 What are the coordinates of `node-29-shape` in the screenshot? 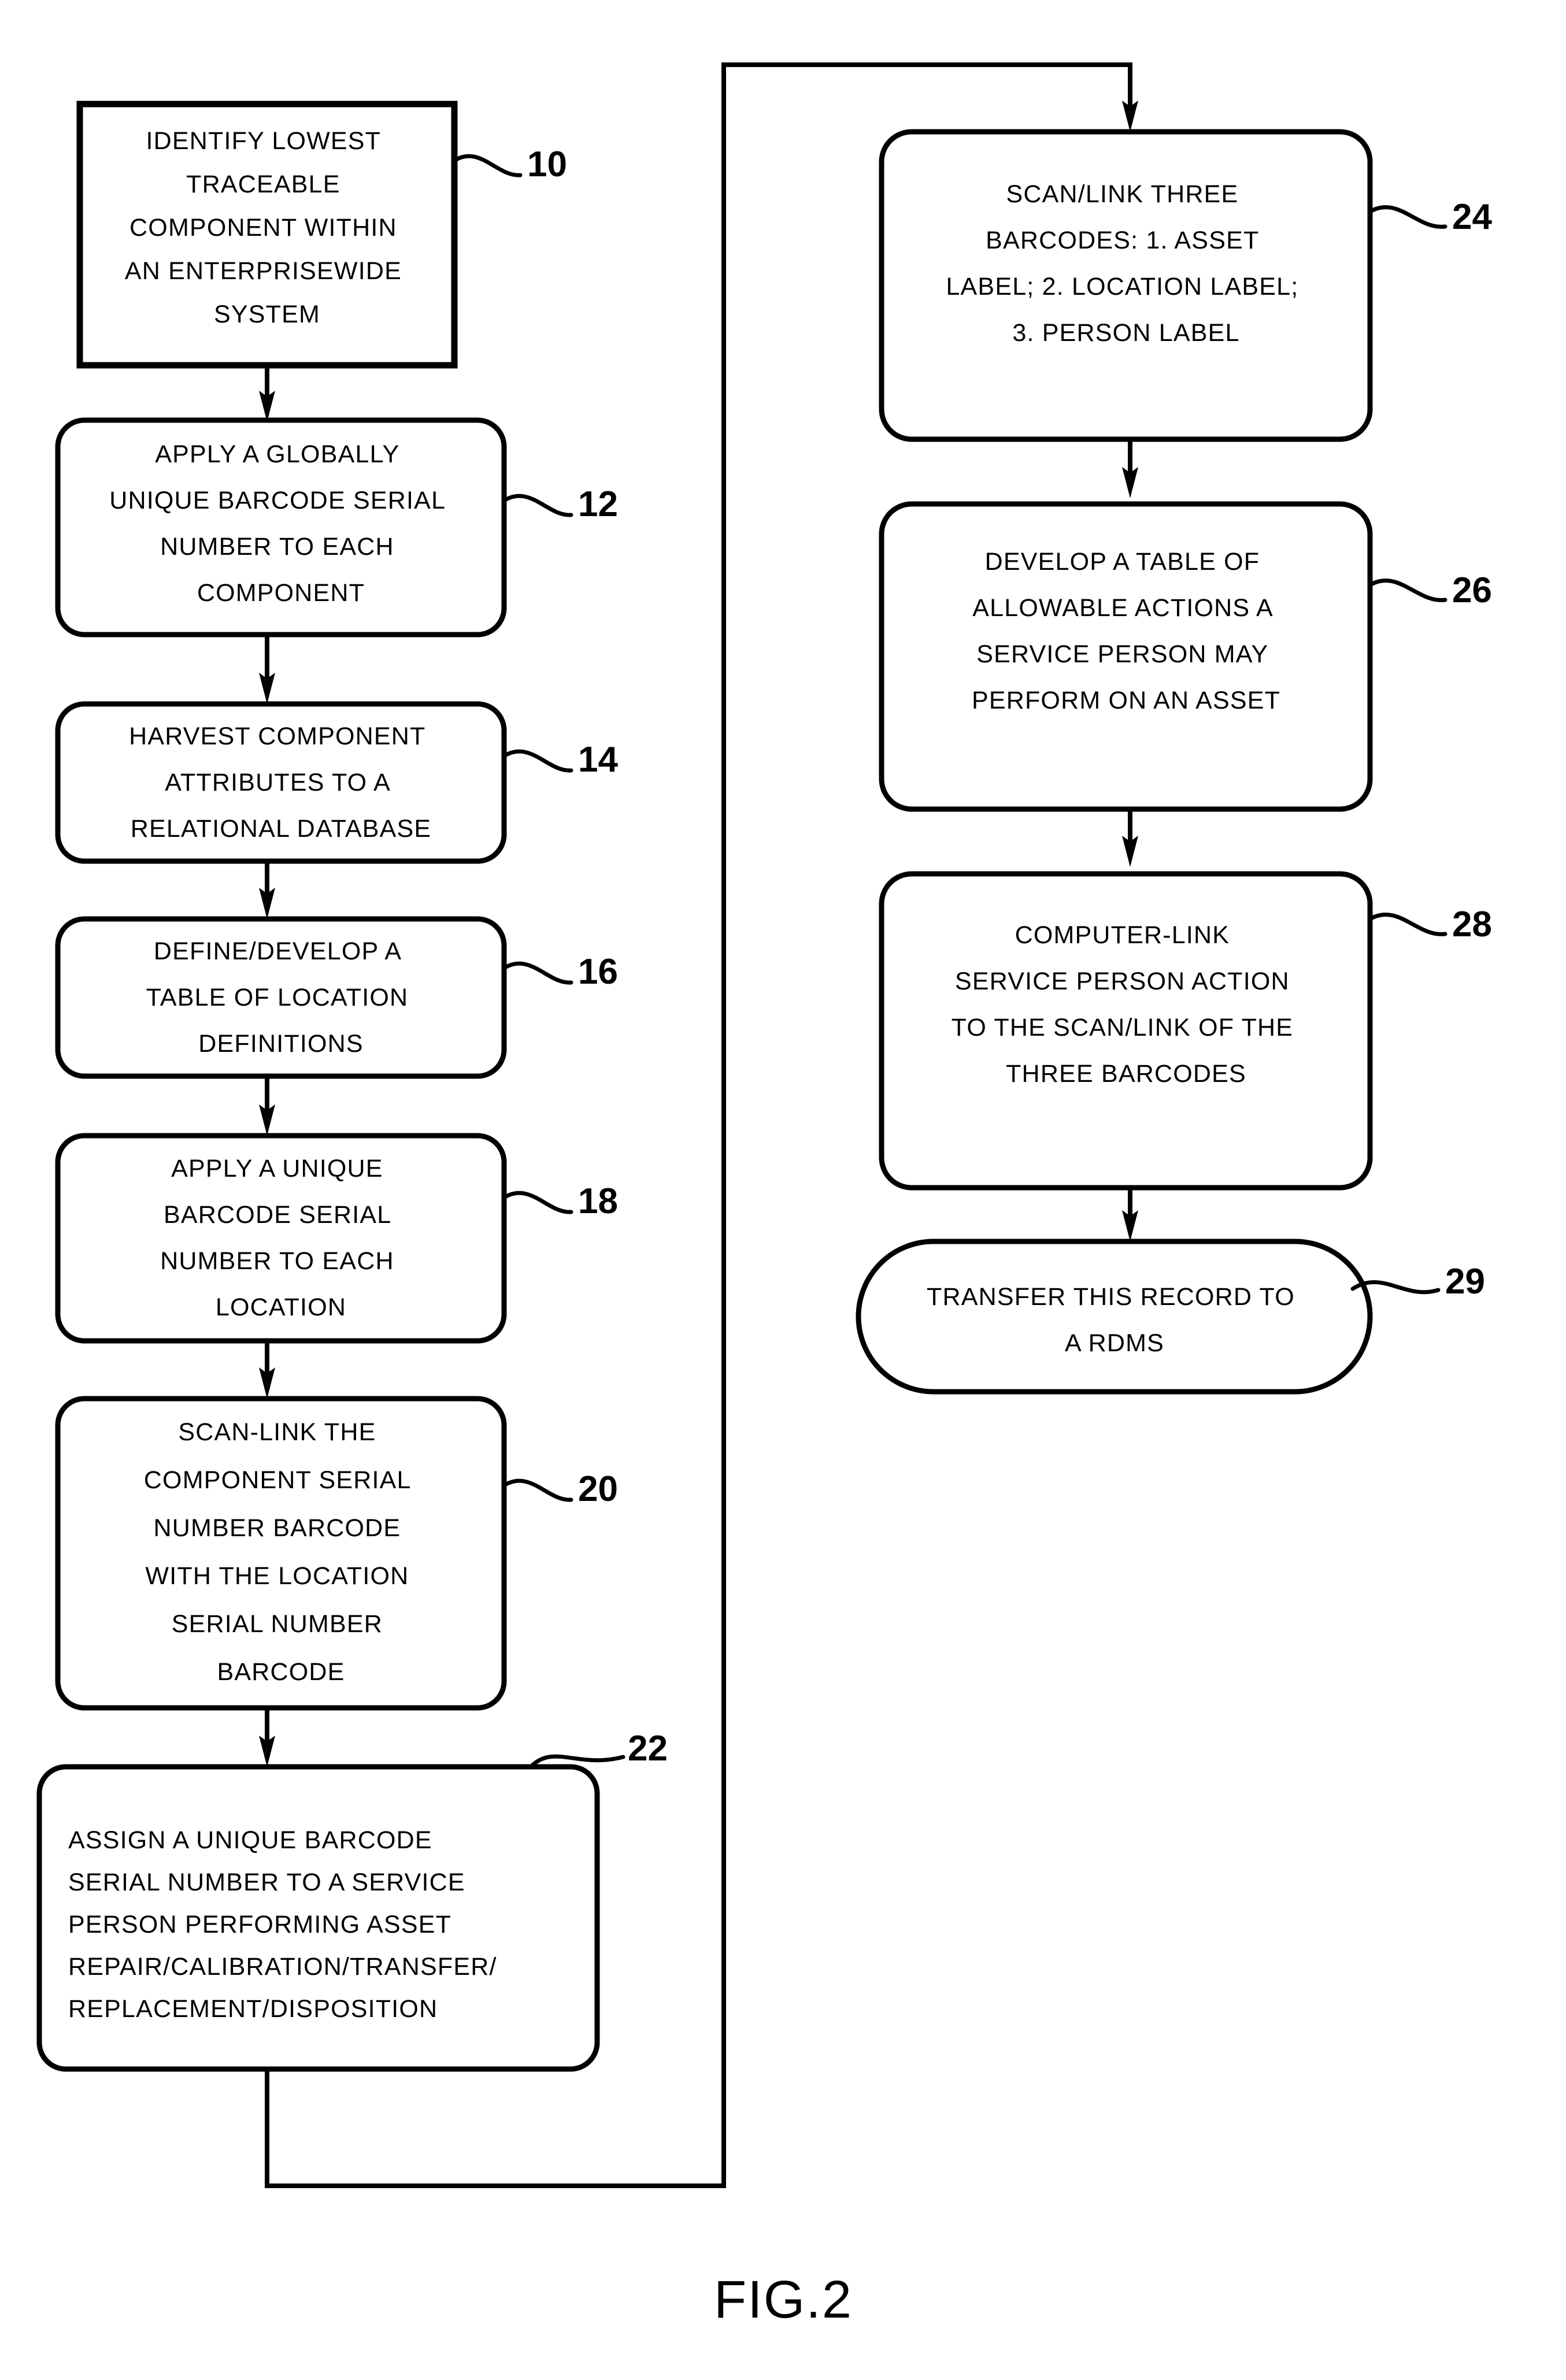 It's located at (1114, 1317).